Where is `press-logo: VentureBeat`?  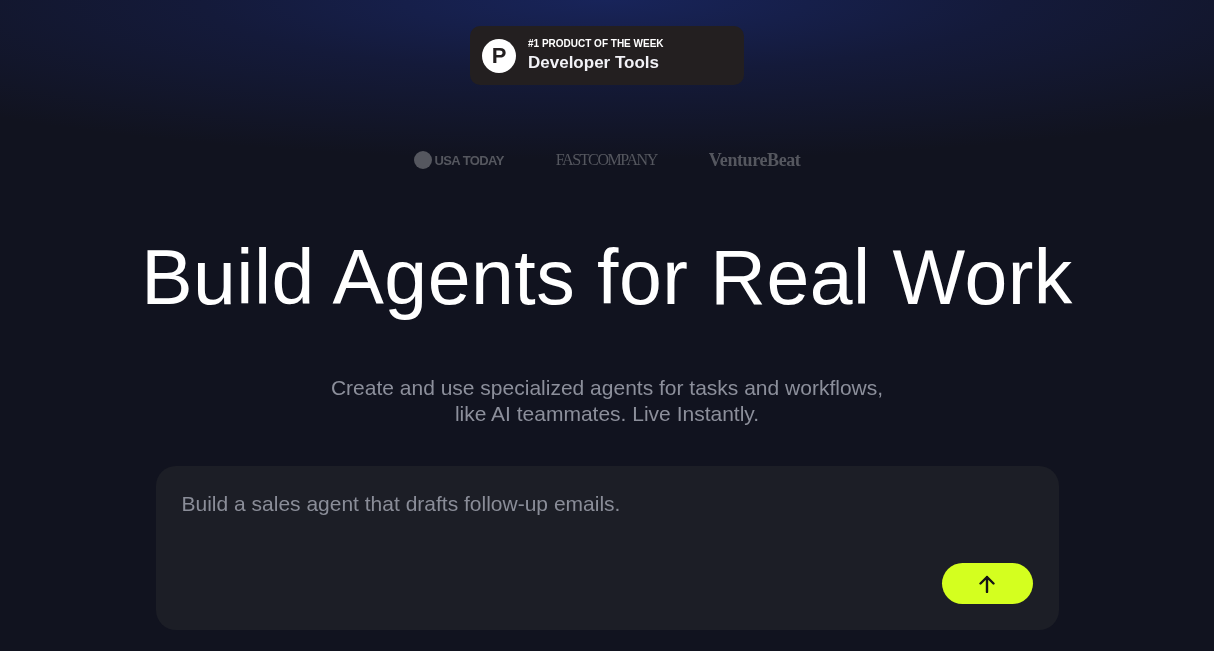
press-logo: VentureBeat is located at coordinates (754, 160).